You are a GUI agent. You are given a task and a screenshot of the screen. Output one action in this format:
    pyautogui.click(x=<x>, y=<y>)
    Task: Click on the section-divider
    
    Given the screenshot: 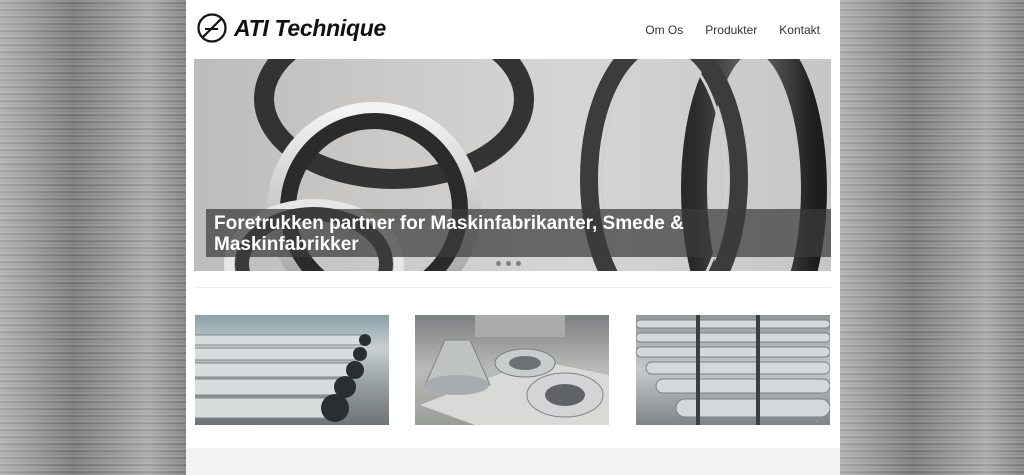 What is the action you would take?
    pyautogui.click(x=512, y=287)
    